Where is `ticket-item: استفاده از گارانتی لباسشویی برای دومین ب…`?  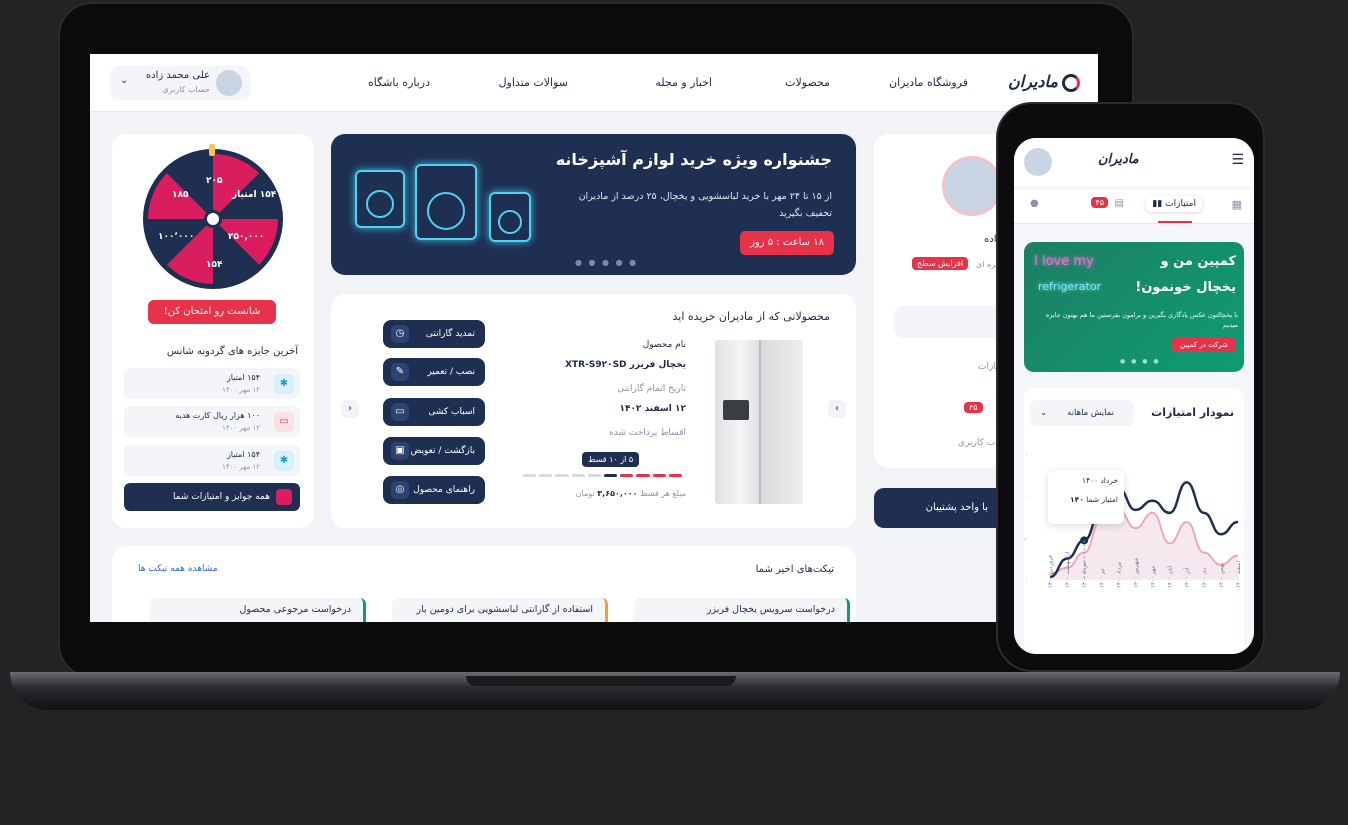 ticket-item: استفاده از گارانتی لباسشویی برای دومین ب… is located at coordinates (500, 610).